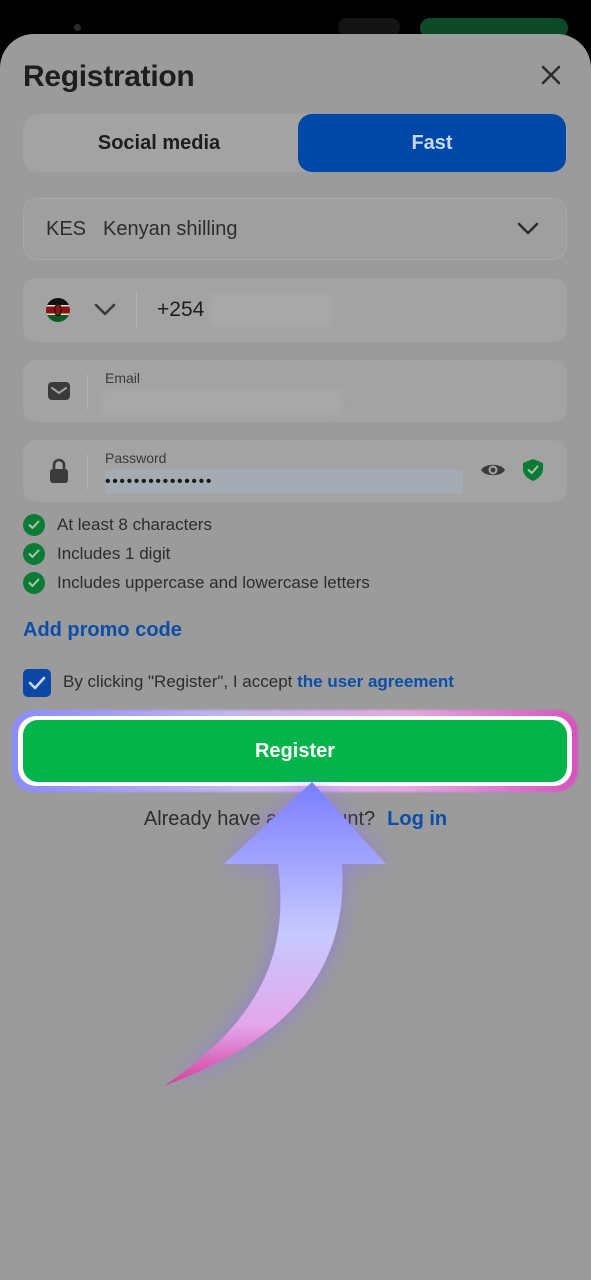  What do you see at coordinates (432, 143) in the screenshot?
I see `tab-fast: Fast` at bounding box center [432, 143].